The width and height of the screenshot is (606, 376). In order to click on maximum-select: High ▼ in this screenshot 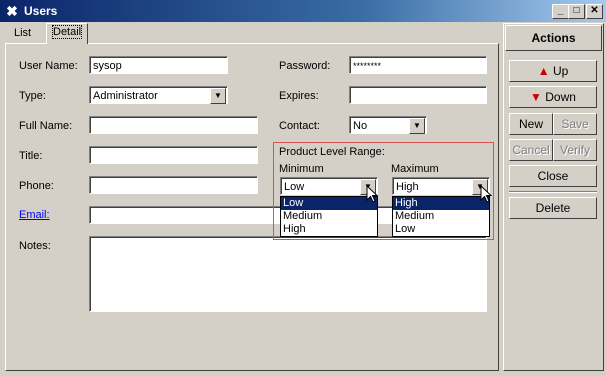, I will do `click(441, 186)`.